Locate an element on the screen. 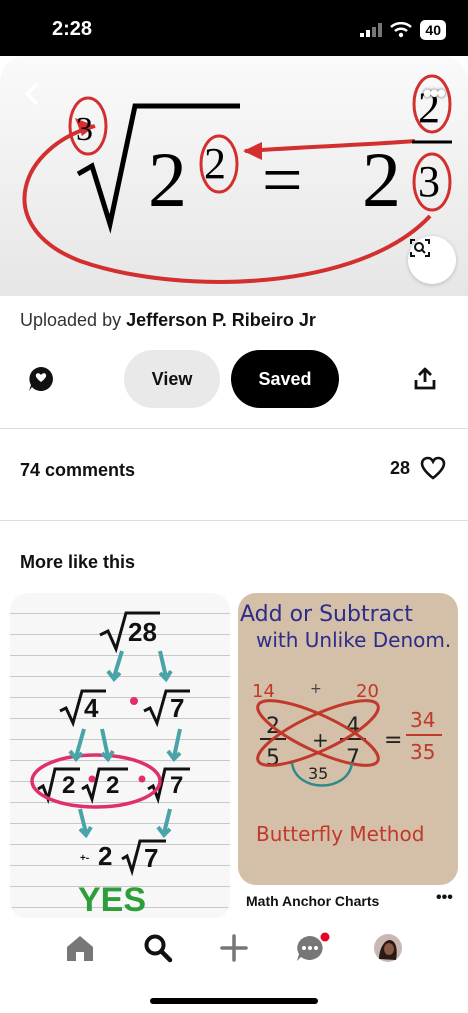 The height and width of the screenshot is (1013, 468). rhs-base: 2 is located at coordinates (381, 179).